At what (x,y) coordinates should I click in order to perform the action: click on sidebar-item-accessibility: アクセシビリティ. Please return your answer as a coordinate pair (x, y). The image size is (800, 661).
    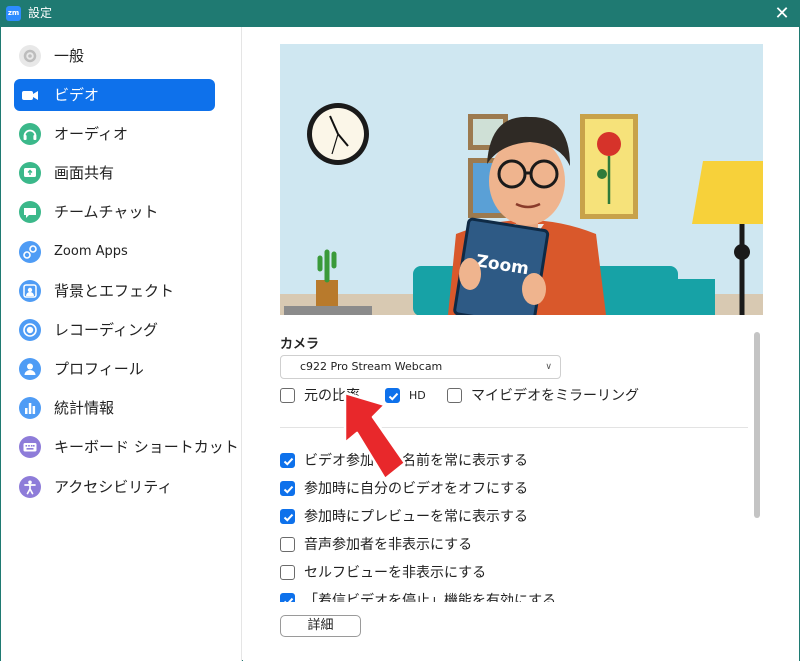
    Looking at the image, I should click on (114, 487).